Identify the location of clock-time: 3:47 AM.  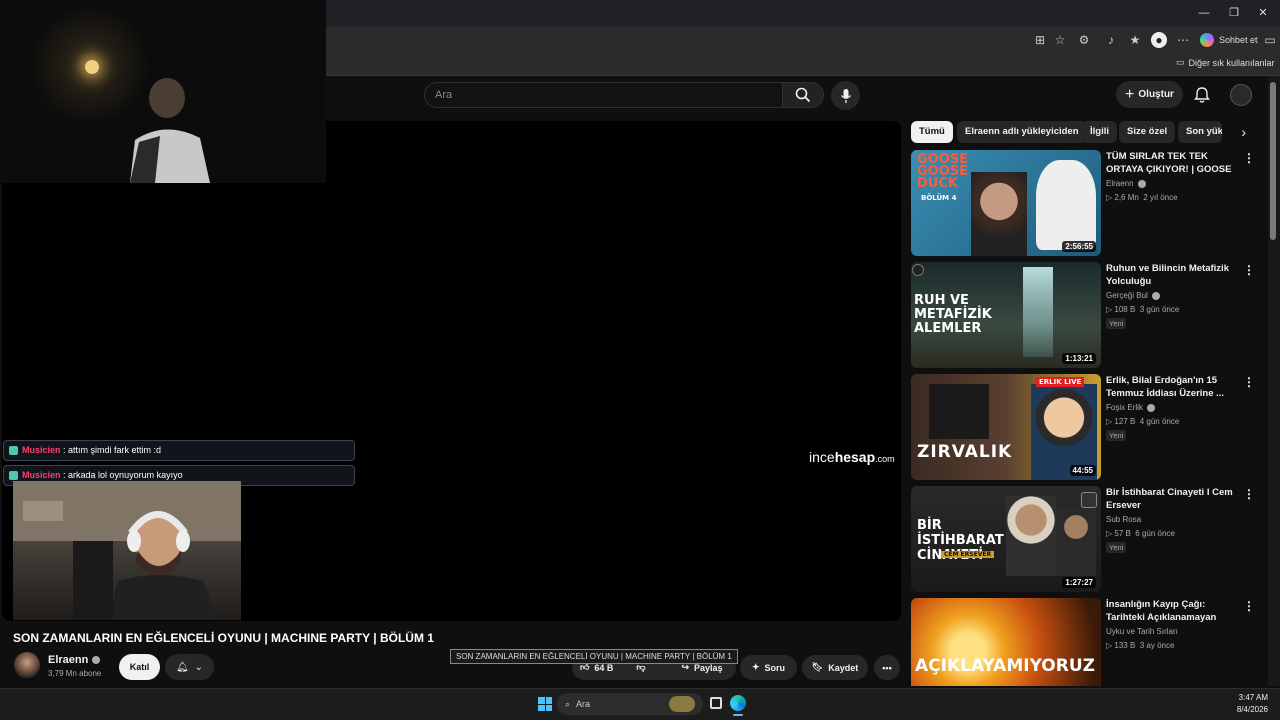
(1253, 697).